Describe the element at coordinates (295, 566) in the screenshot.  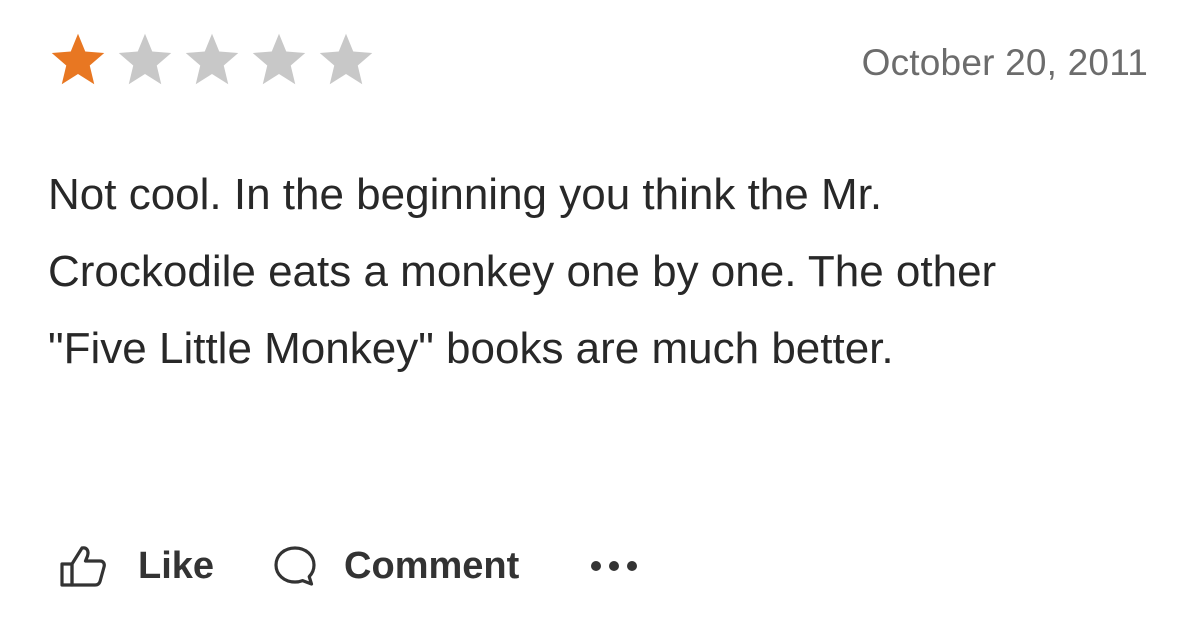
I see `speech-bubble-icon` at that location.